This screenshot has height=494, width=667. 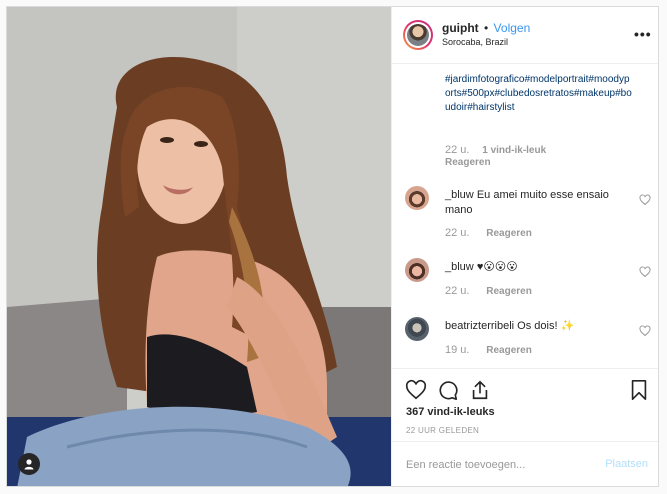 I want to click on caption-reply-button: Reageren, so click(x=468, y=162).